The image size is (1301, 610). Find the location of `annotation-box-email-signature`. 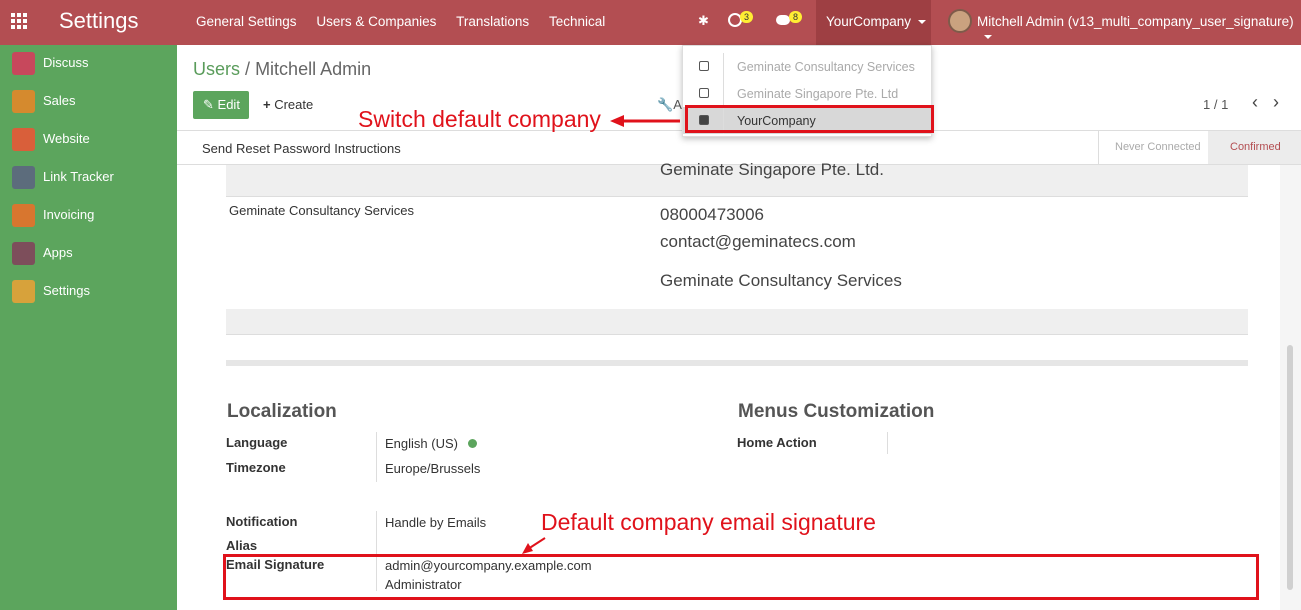

annotation-box-email-signature is located at coordinates (741, 577).